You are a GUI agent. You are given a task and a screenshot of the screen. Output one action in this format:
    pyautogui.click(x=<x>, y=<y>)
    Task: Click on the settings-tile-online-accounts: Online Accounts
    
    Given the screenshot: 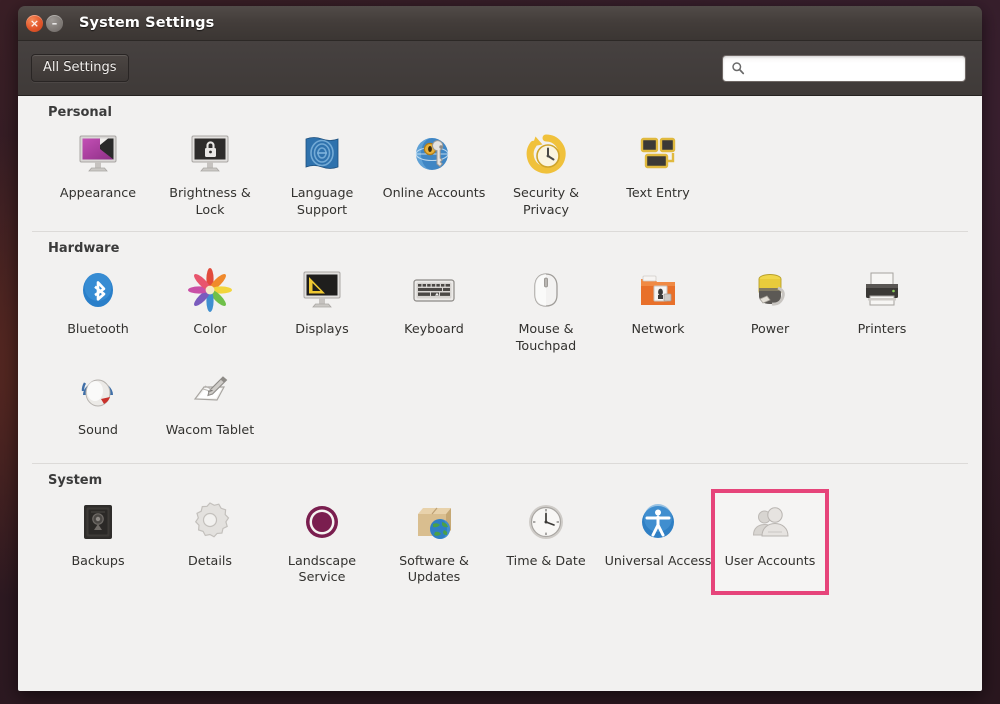 What is the action you would take?
    pyautogui.click(x=434, y=174)
    